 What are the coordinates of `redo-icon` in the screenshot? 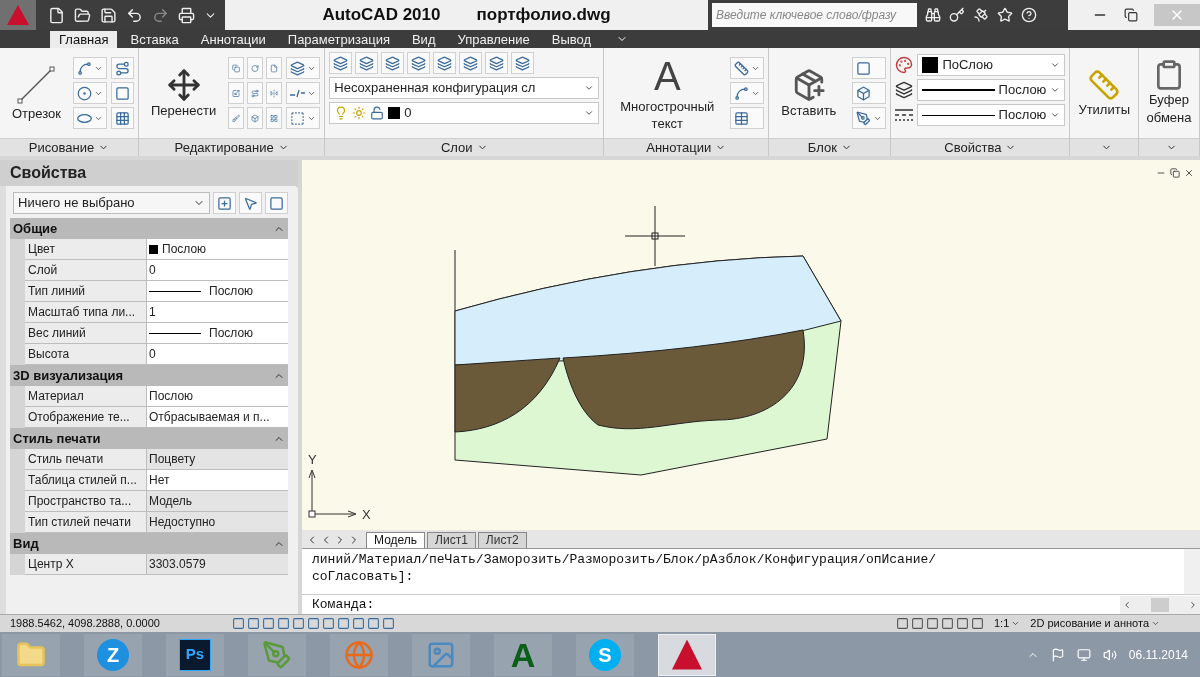 It's located at (160, 15).